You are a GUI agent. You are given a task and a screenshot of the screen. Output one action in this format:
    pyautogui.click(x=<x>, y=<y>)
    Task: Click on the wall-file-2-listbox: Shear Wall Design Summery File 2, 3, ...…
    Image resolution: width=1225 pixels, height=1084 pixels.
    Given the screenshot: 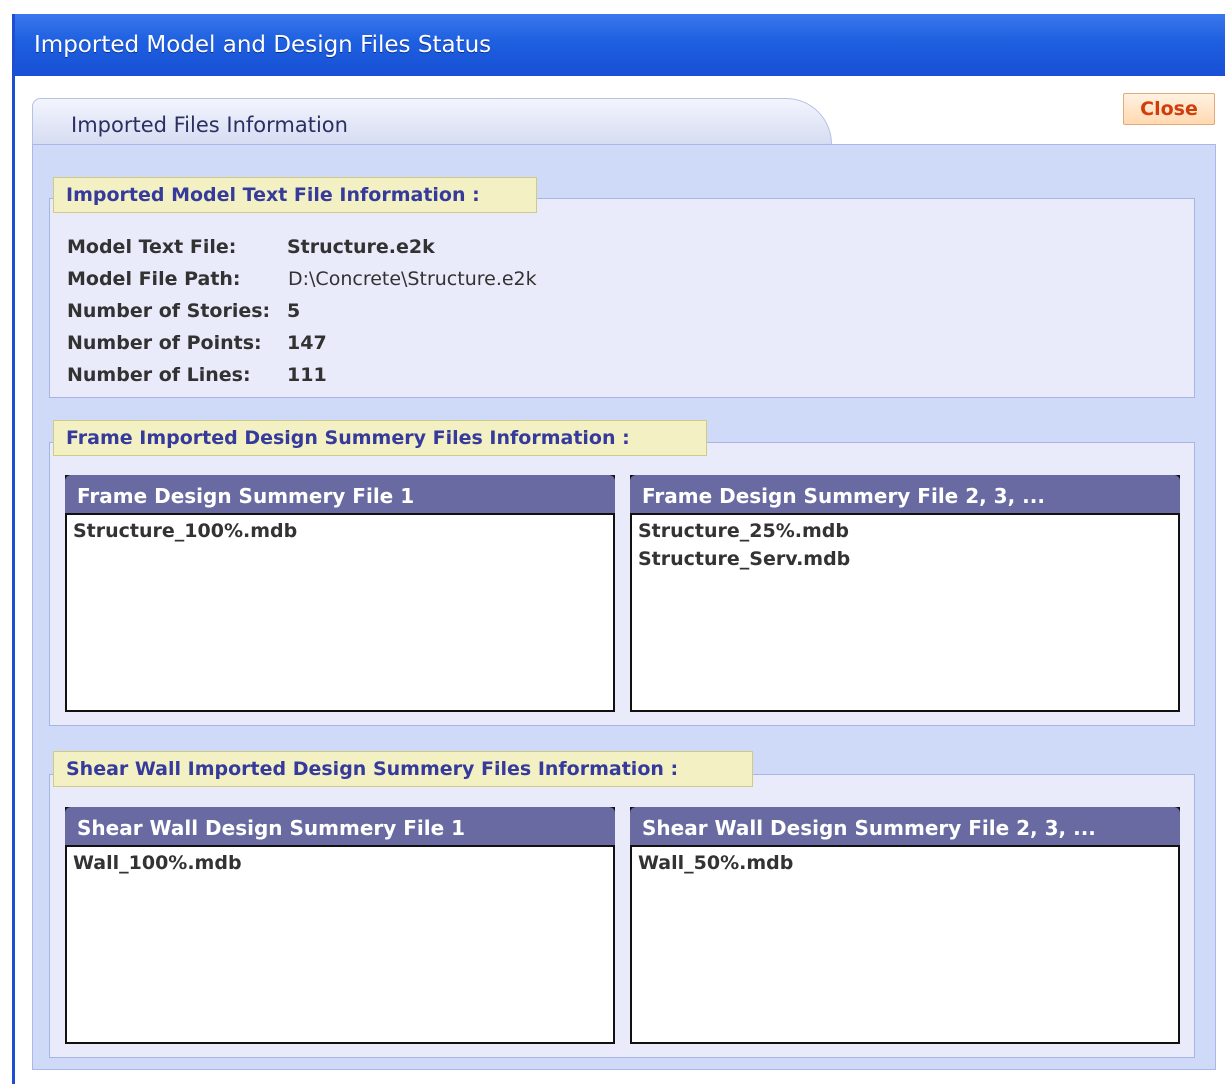 What is the action you would take?
    pyautogui.click(x=905, y=925)
    